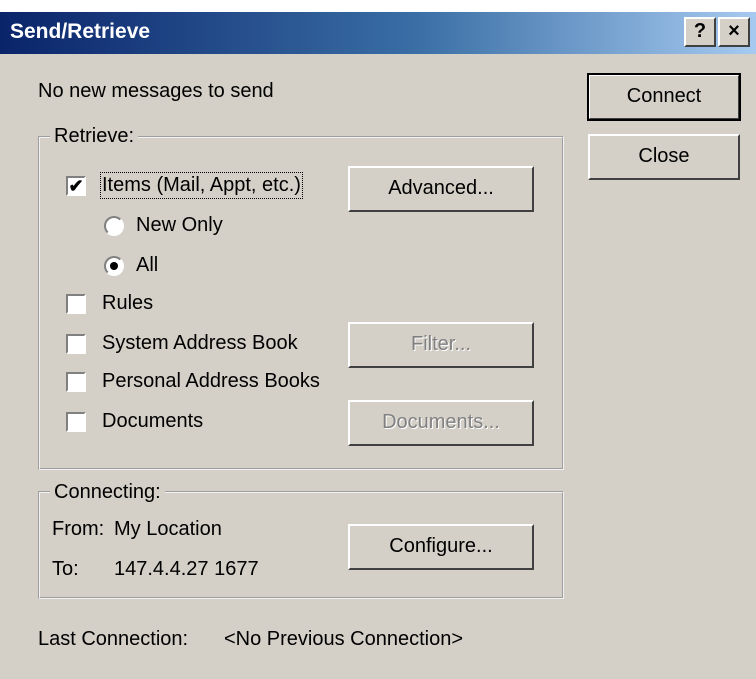  I want to click on new-only-label: New Only, so click(179, 225).